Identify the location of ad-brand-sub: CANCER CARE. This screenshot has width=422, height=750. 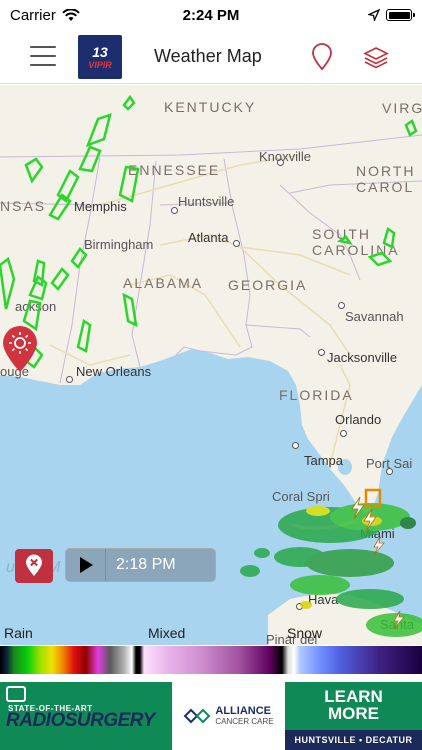
(244, 721).